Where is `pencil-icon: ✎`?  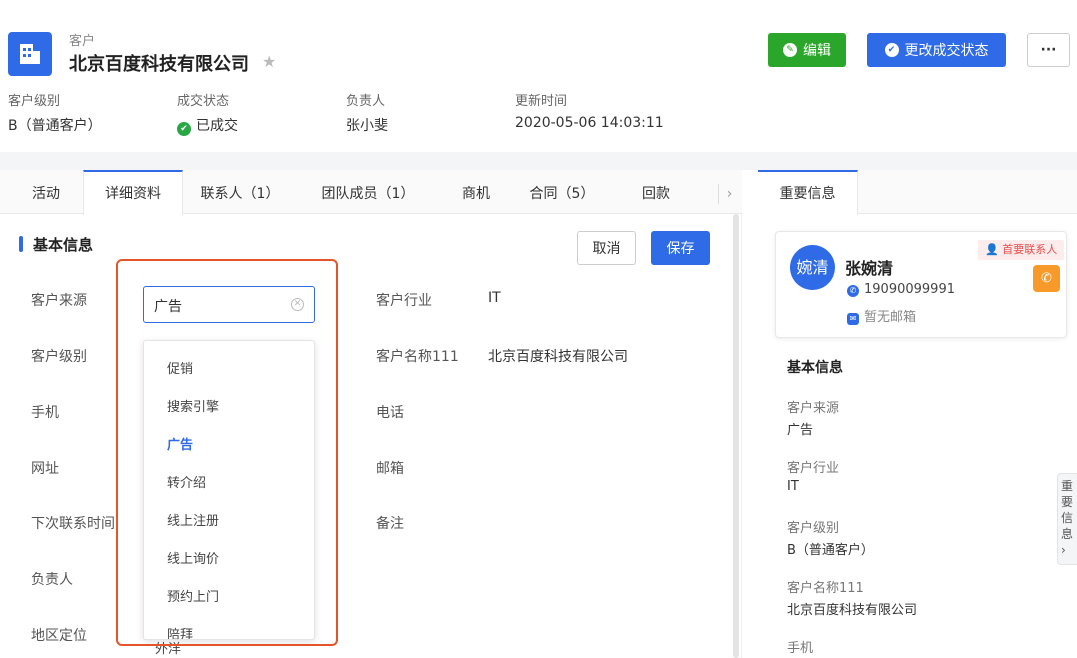
pencil-icon: ✎ is located at coordinates (790, 50).